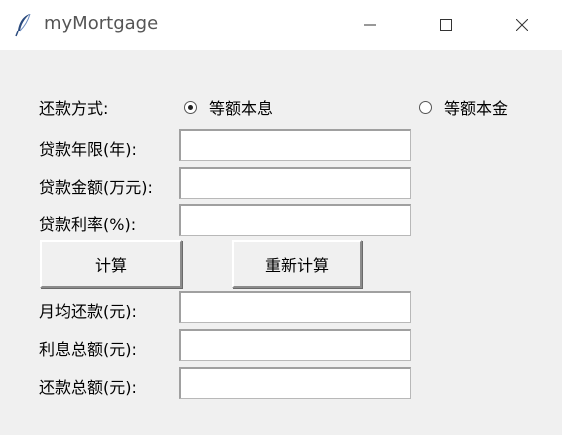 This screenshot has height=435, width=562. What do you see at coordinates (241, 108) in the screenshot?
I see `radio-label: 等额本息` at bounding box center [241, 108].